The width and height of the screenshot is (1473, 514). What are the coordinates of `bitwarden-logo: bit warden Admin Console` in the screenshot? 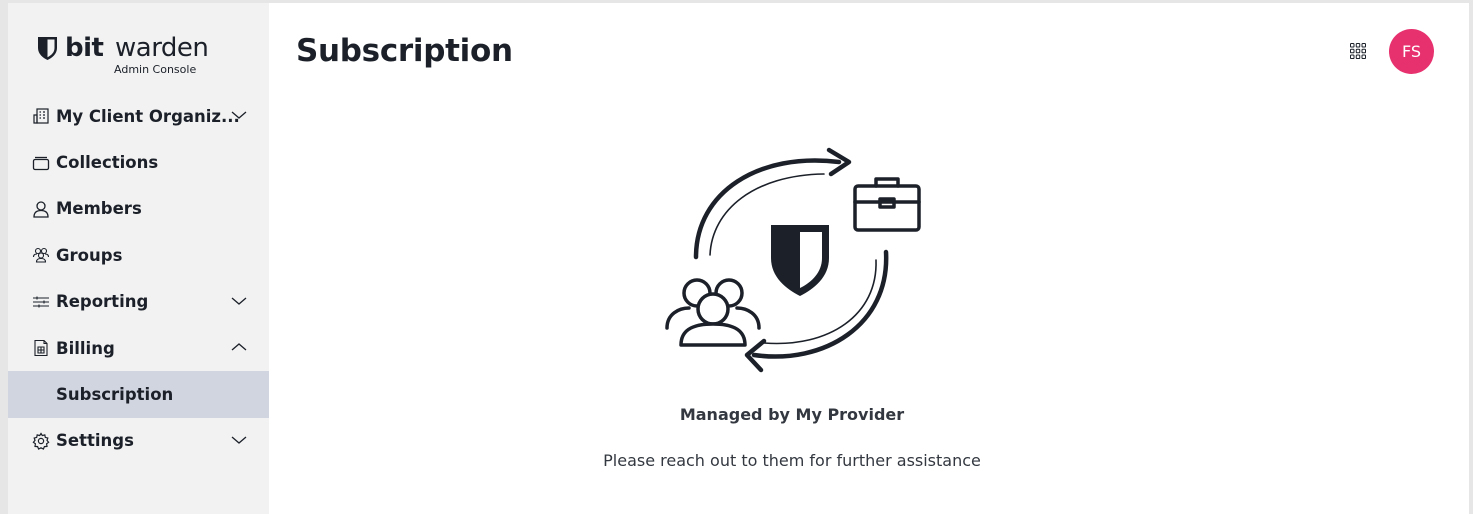 It's located at (123, 56).